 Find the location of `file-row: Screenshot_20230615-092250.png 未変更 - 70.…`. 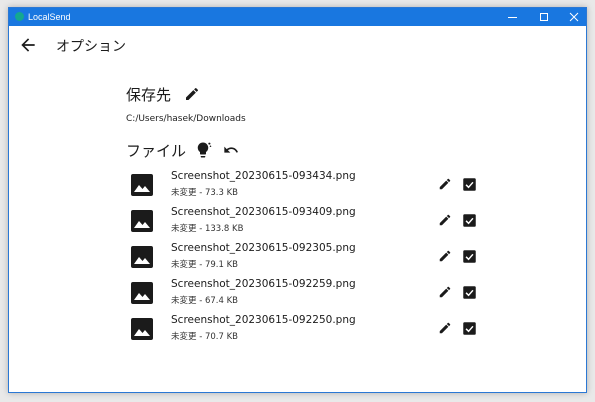

file-row: Screenshot_20230615-092250.png 未変更 - 70.… is located at coordinates (301, 330).